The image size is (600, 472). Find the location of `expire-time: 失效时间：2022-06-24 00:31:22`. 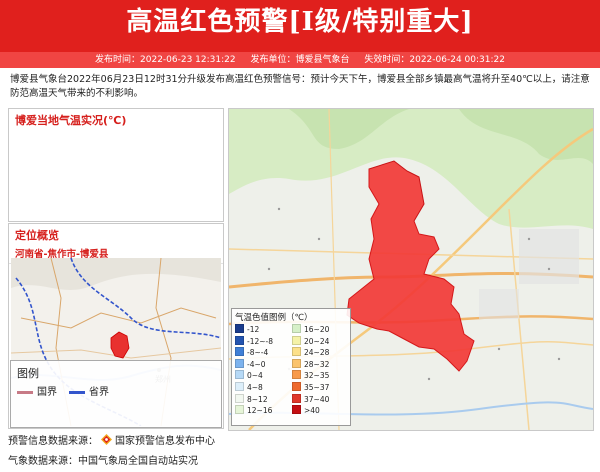

expire-time: 失效时间：2022-06-24 00:31:22 is located at coordinates (434, 60).